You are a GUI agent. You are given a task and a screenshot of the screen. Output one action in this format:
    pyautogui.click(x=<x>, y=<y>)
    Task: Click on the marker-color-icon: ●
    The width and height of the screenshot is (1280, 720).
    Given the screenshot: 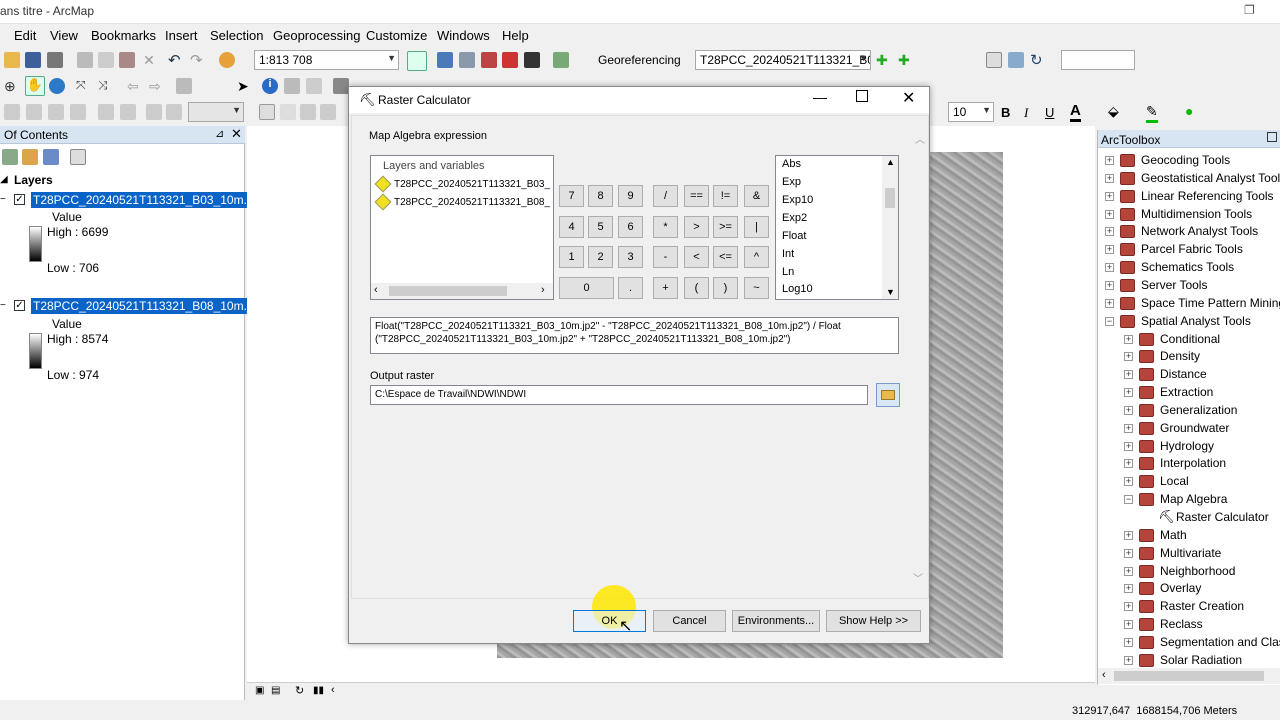 What is the action you would take?
    pyautogui.click(x=1189, y=111)
    